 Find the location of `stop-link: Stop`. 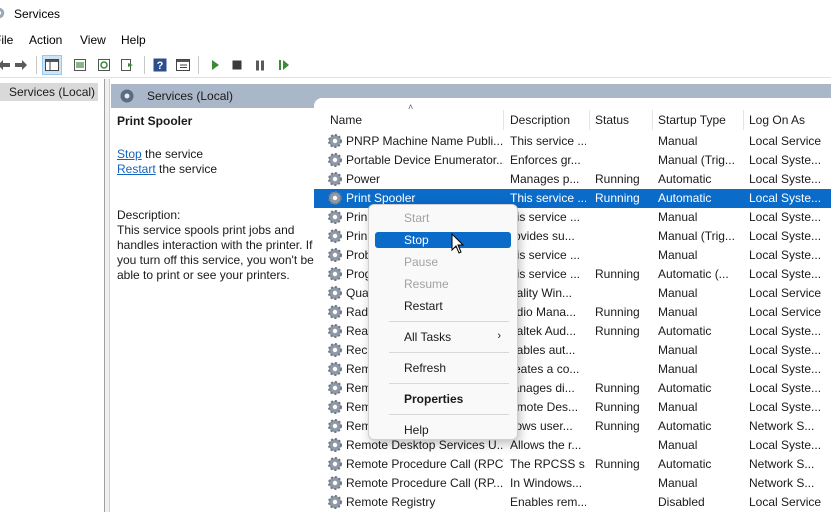

stop-link: Stop is located at coordinates (129, 154).